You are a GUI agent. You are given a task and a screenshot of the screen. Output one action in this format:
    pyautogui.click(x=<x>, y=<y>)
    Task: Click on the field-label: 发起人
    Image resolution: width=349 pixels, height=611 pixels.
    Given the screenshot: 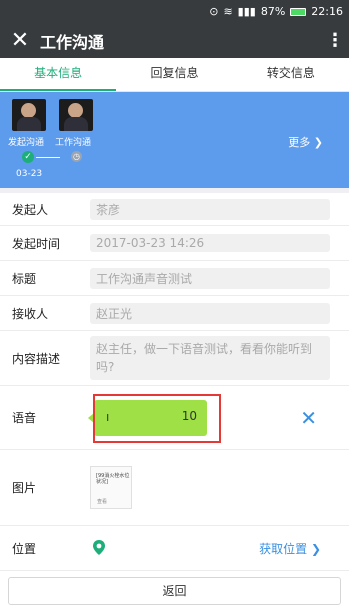 What is the action you would take?
    pyautogui.click(x=30, y=209)
    